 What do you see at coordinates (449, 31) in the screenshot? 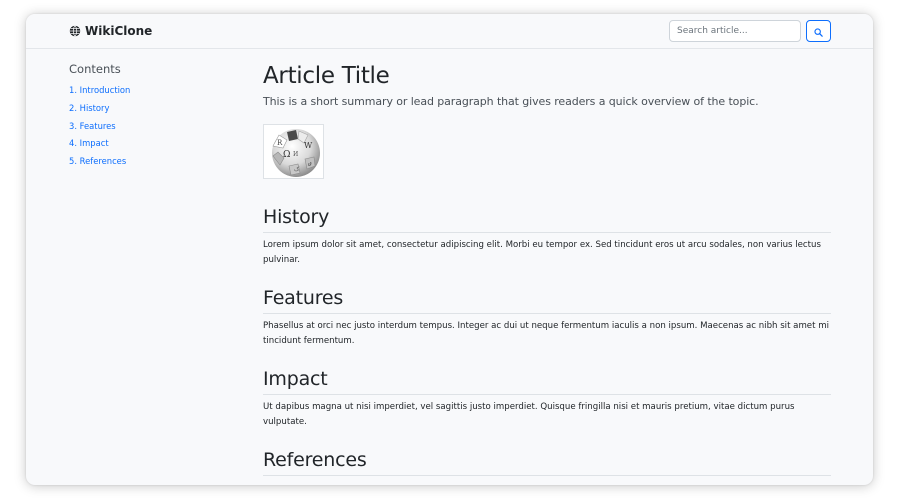
I see `navbar: WikiClone` at bounding box center [449, 31].